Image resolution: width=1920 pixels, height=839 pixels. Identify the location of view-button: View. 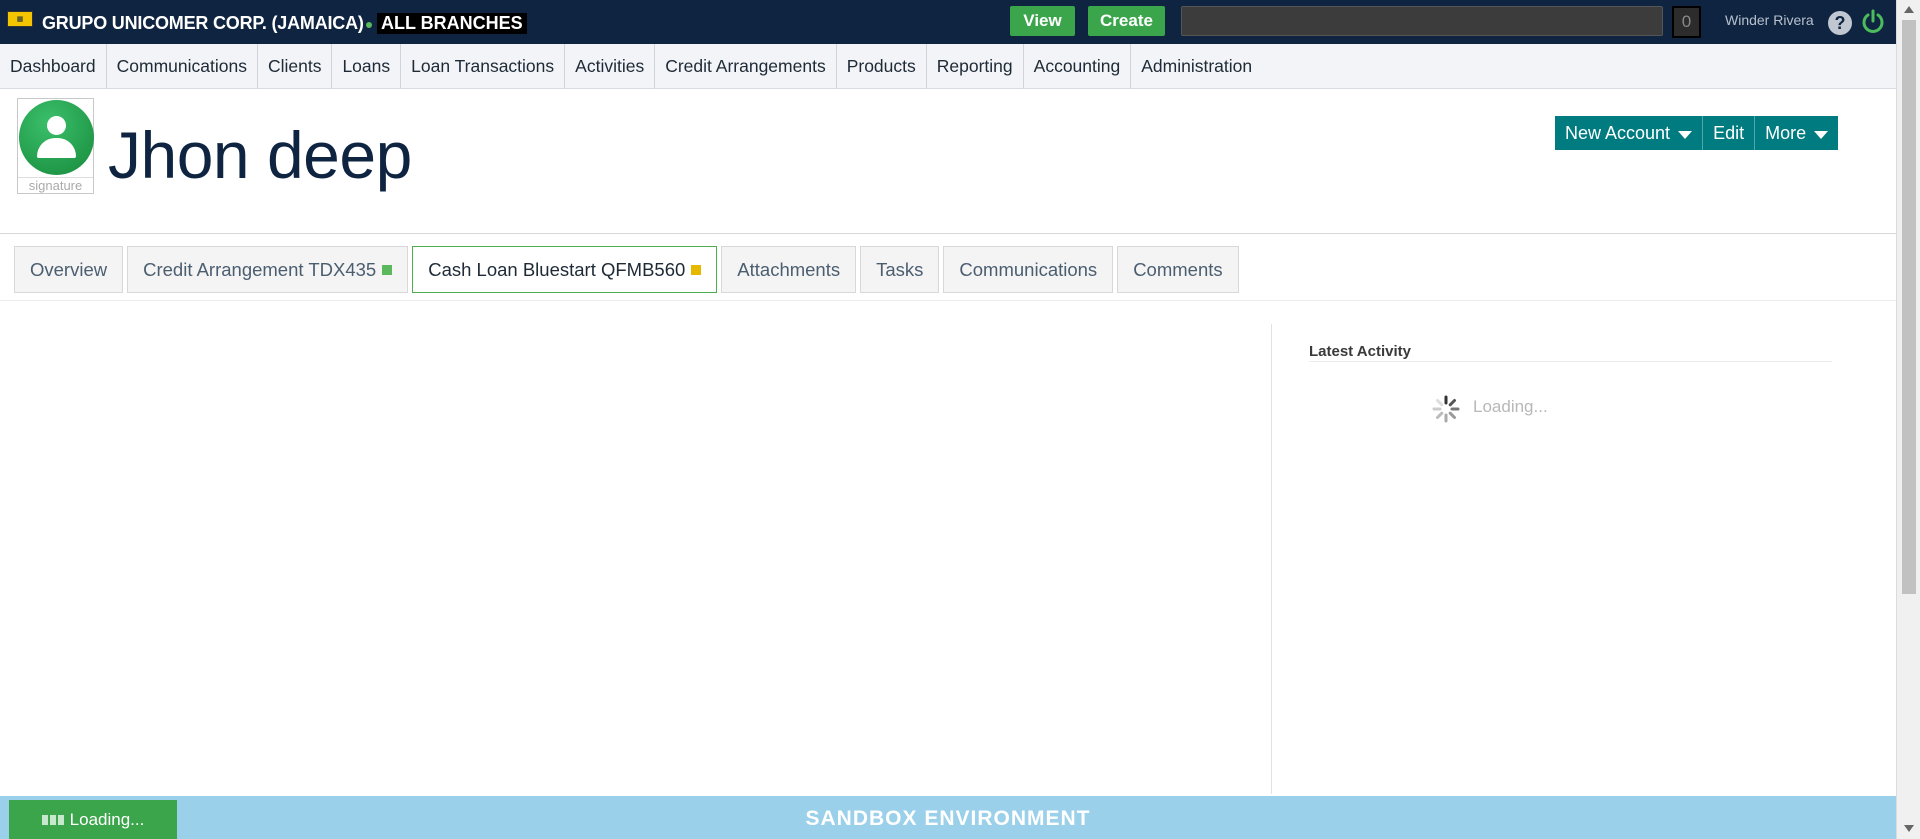
(1042, 21).